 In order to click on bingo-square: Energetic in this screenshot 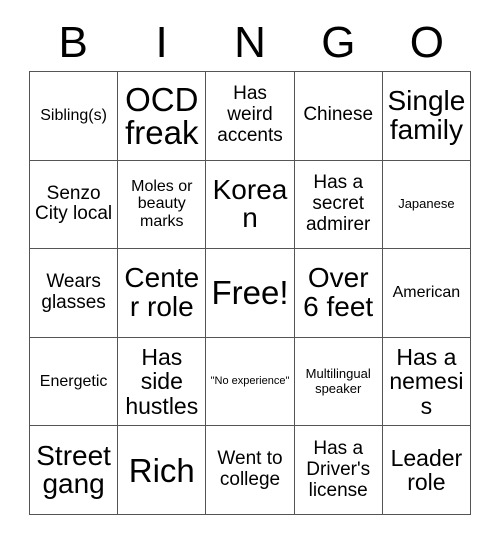, I will do `click(74, 382)`.